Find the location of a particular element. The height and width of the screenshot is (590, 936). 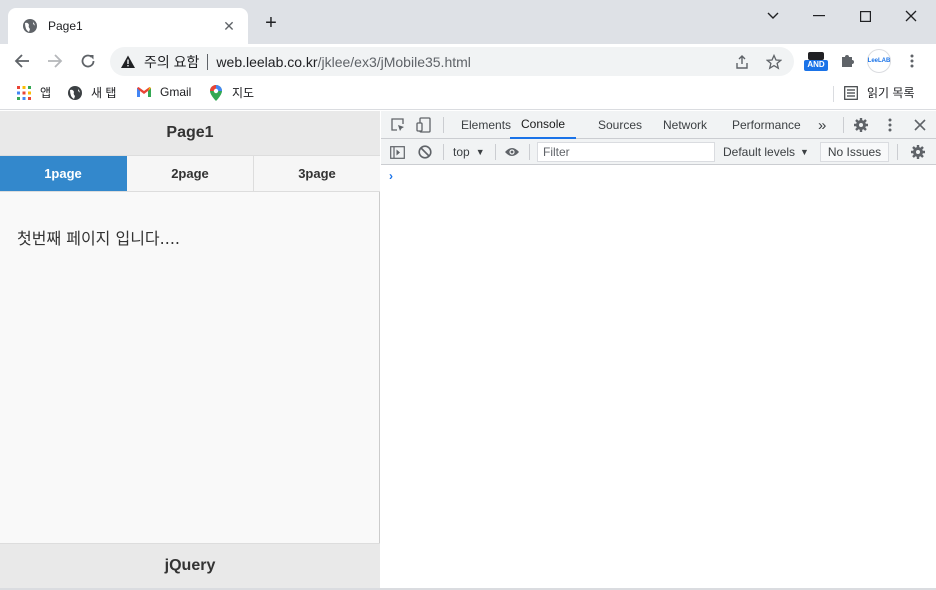

reload-button is located at coordinates (88, 61).